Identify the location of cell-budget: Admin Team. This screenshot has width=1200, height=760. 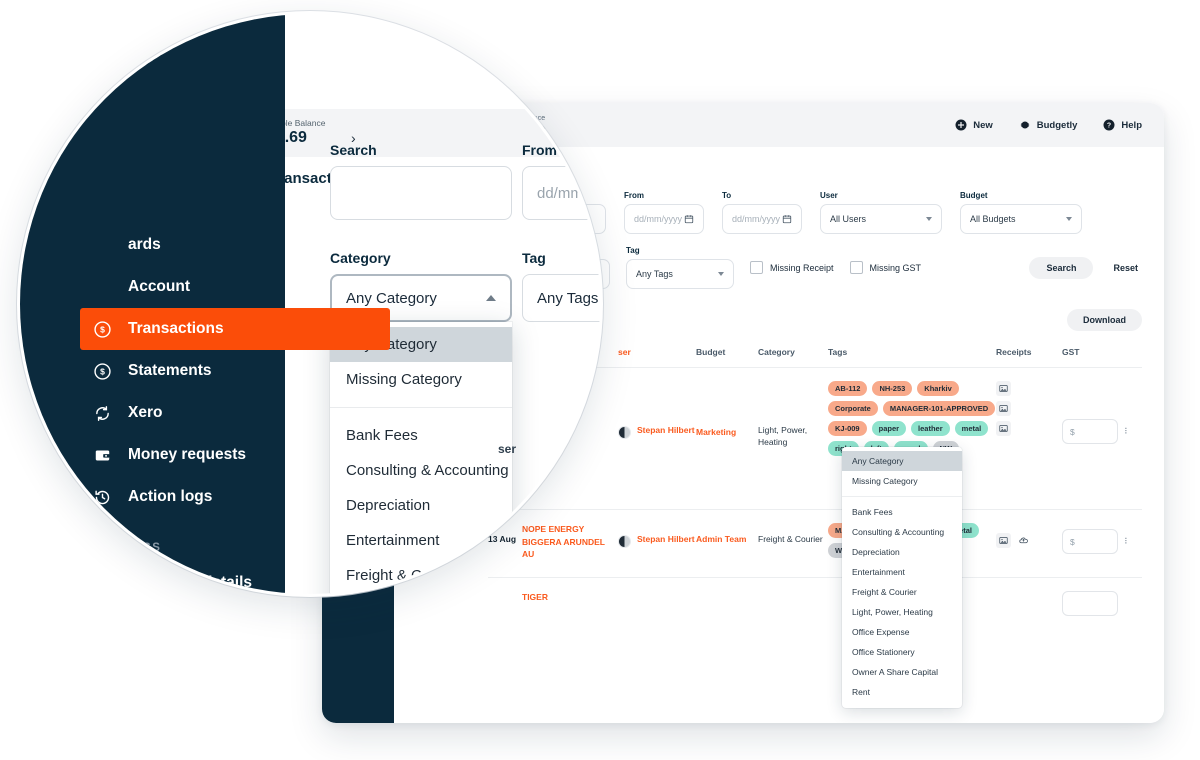
(721, 539).